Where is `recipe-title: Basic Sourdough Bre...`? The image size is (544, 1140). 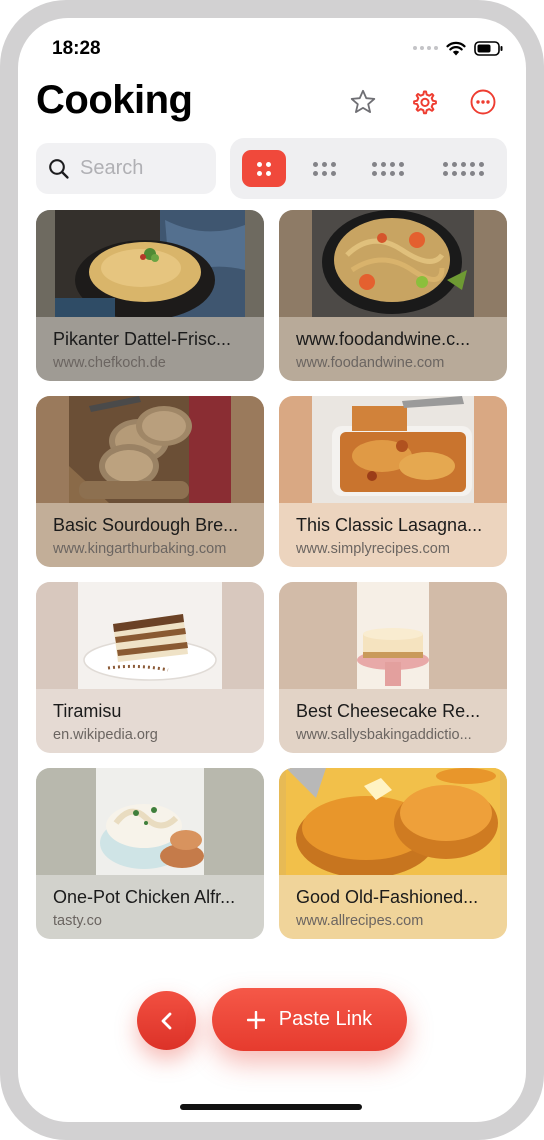 recipe-title: Basic Sourdough Bre... is located at coordinates (146, 525).